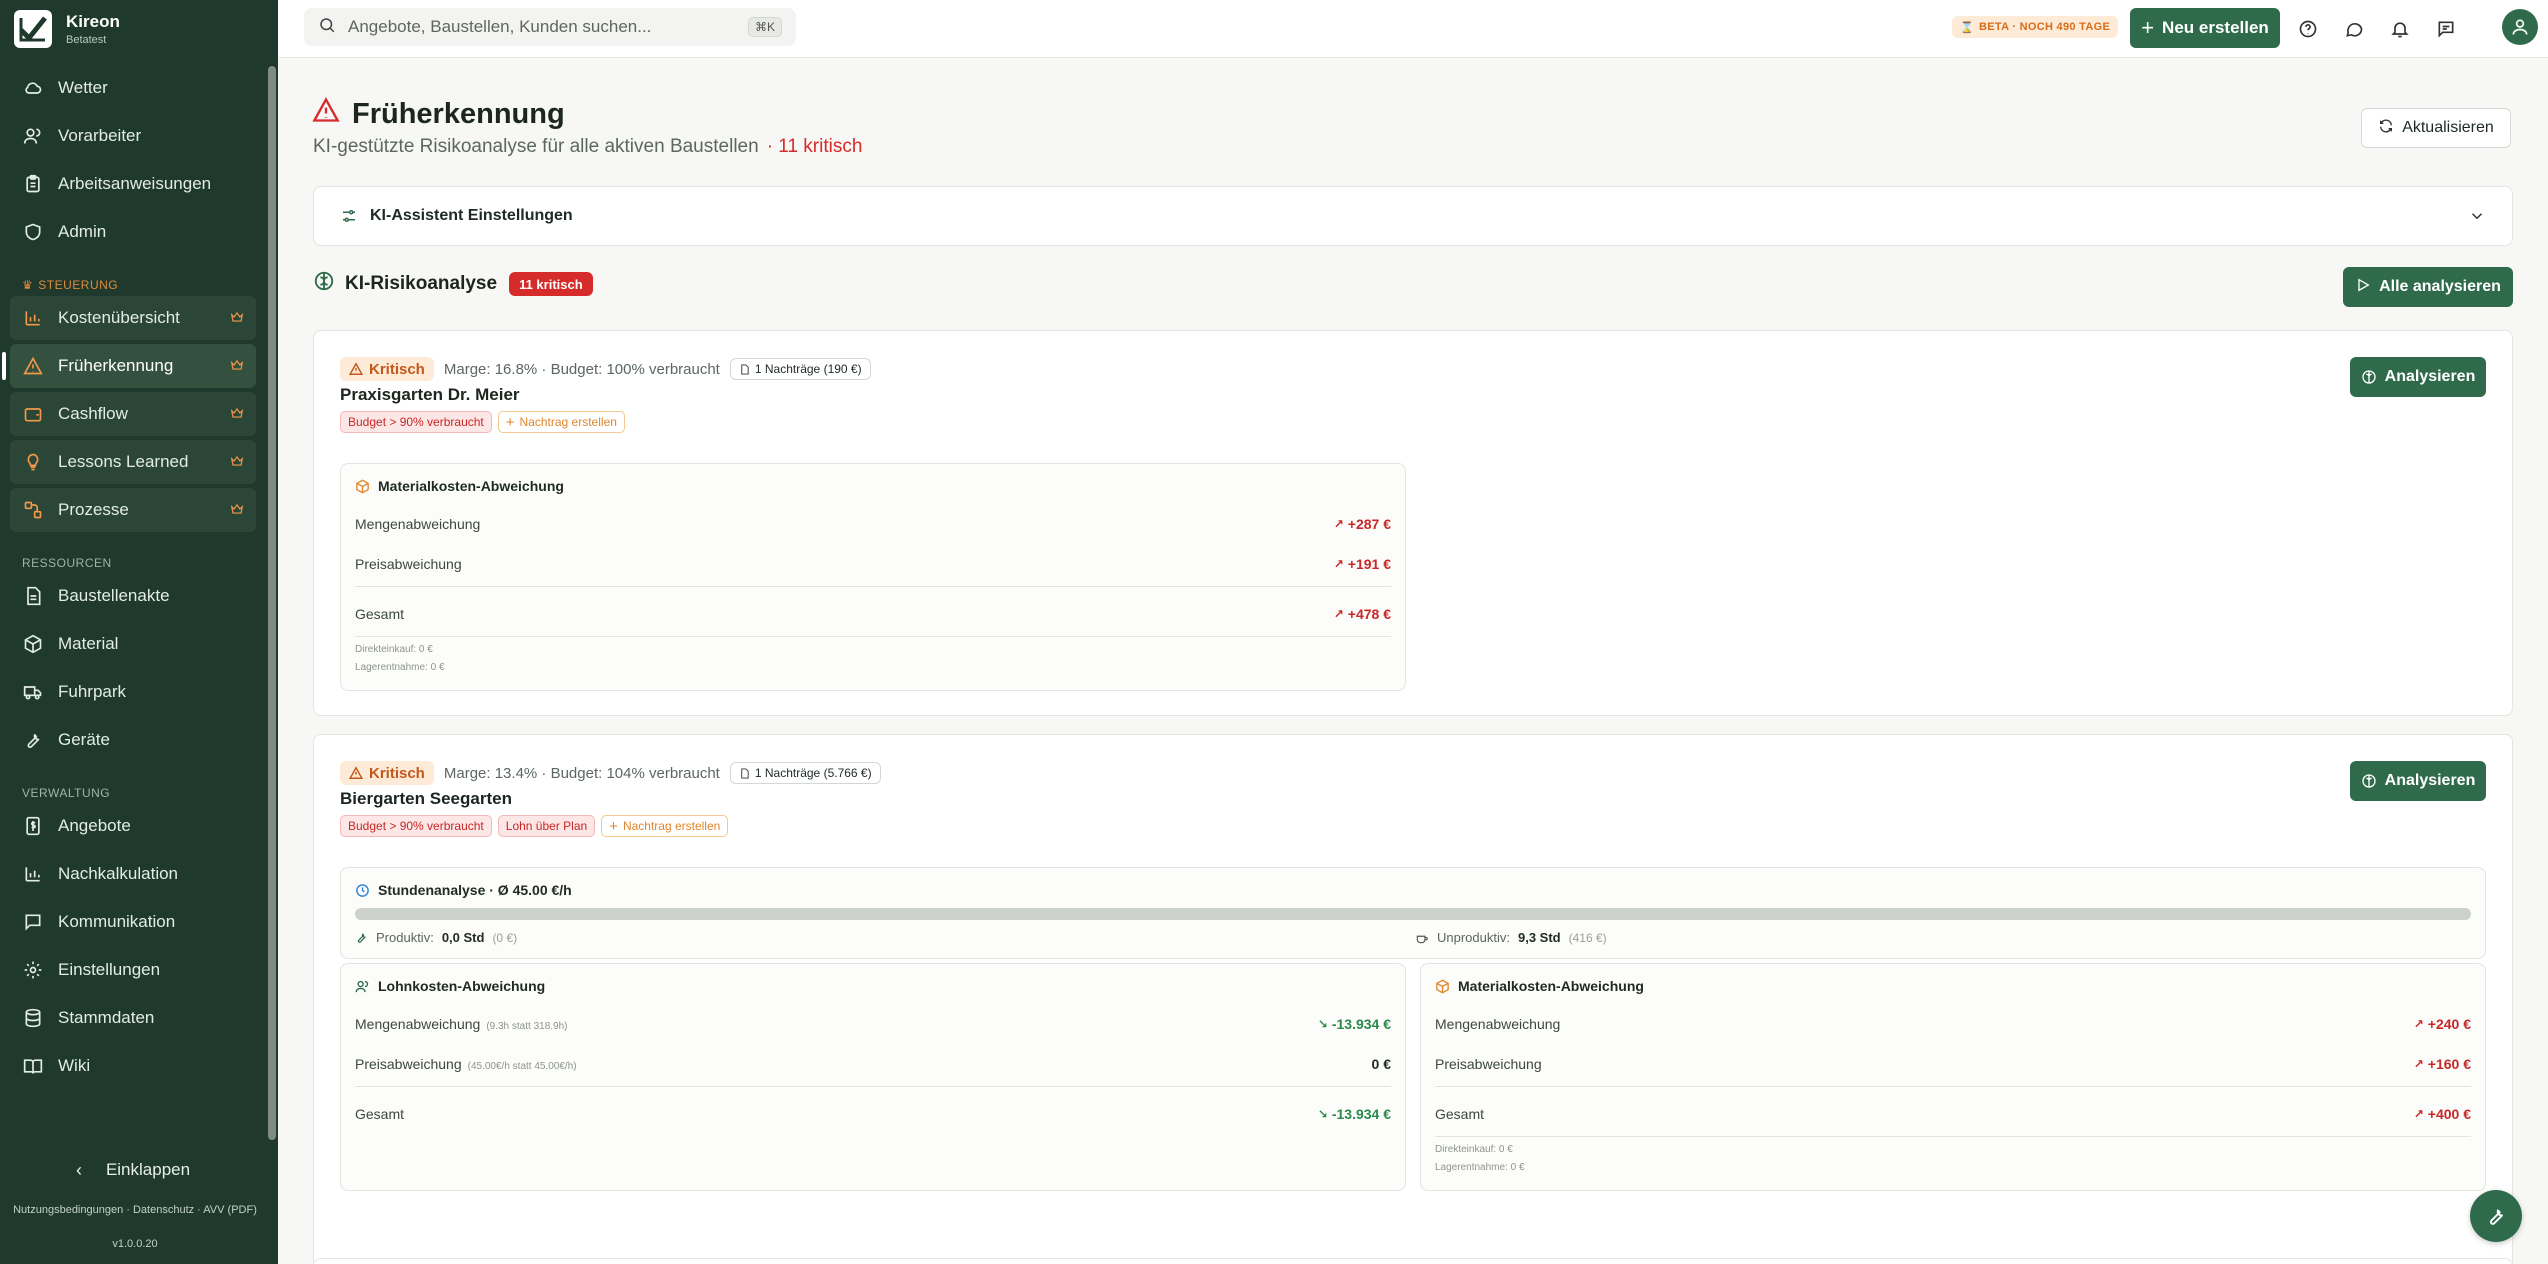  What do you see at coordinates (2367, 287) in the screenshot?
I see `play-icon` at bounding box center [2367, 287].